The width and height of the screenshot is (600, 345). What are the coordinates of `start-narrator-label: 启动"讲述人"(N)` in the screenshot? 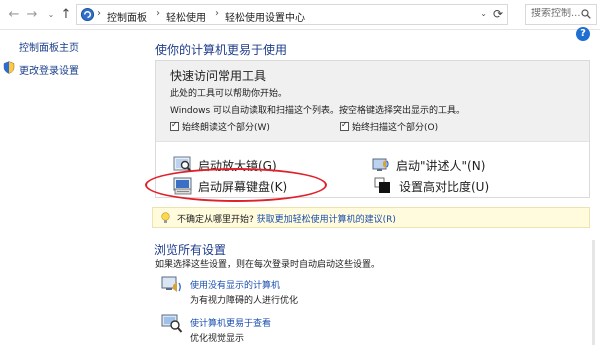 It's located at (440, 165).